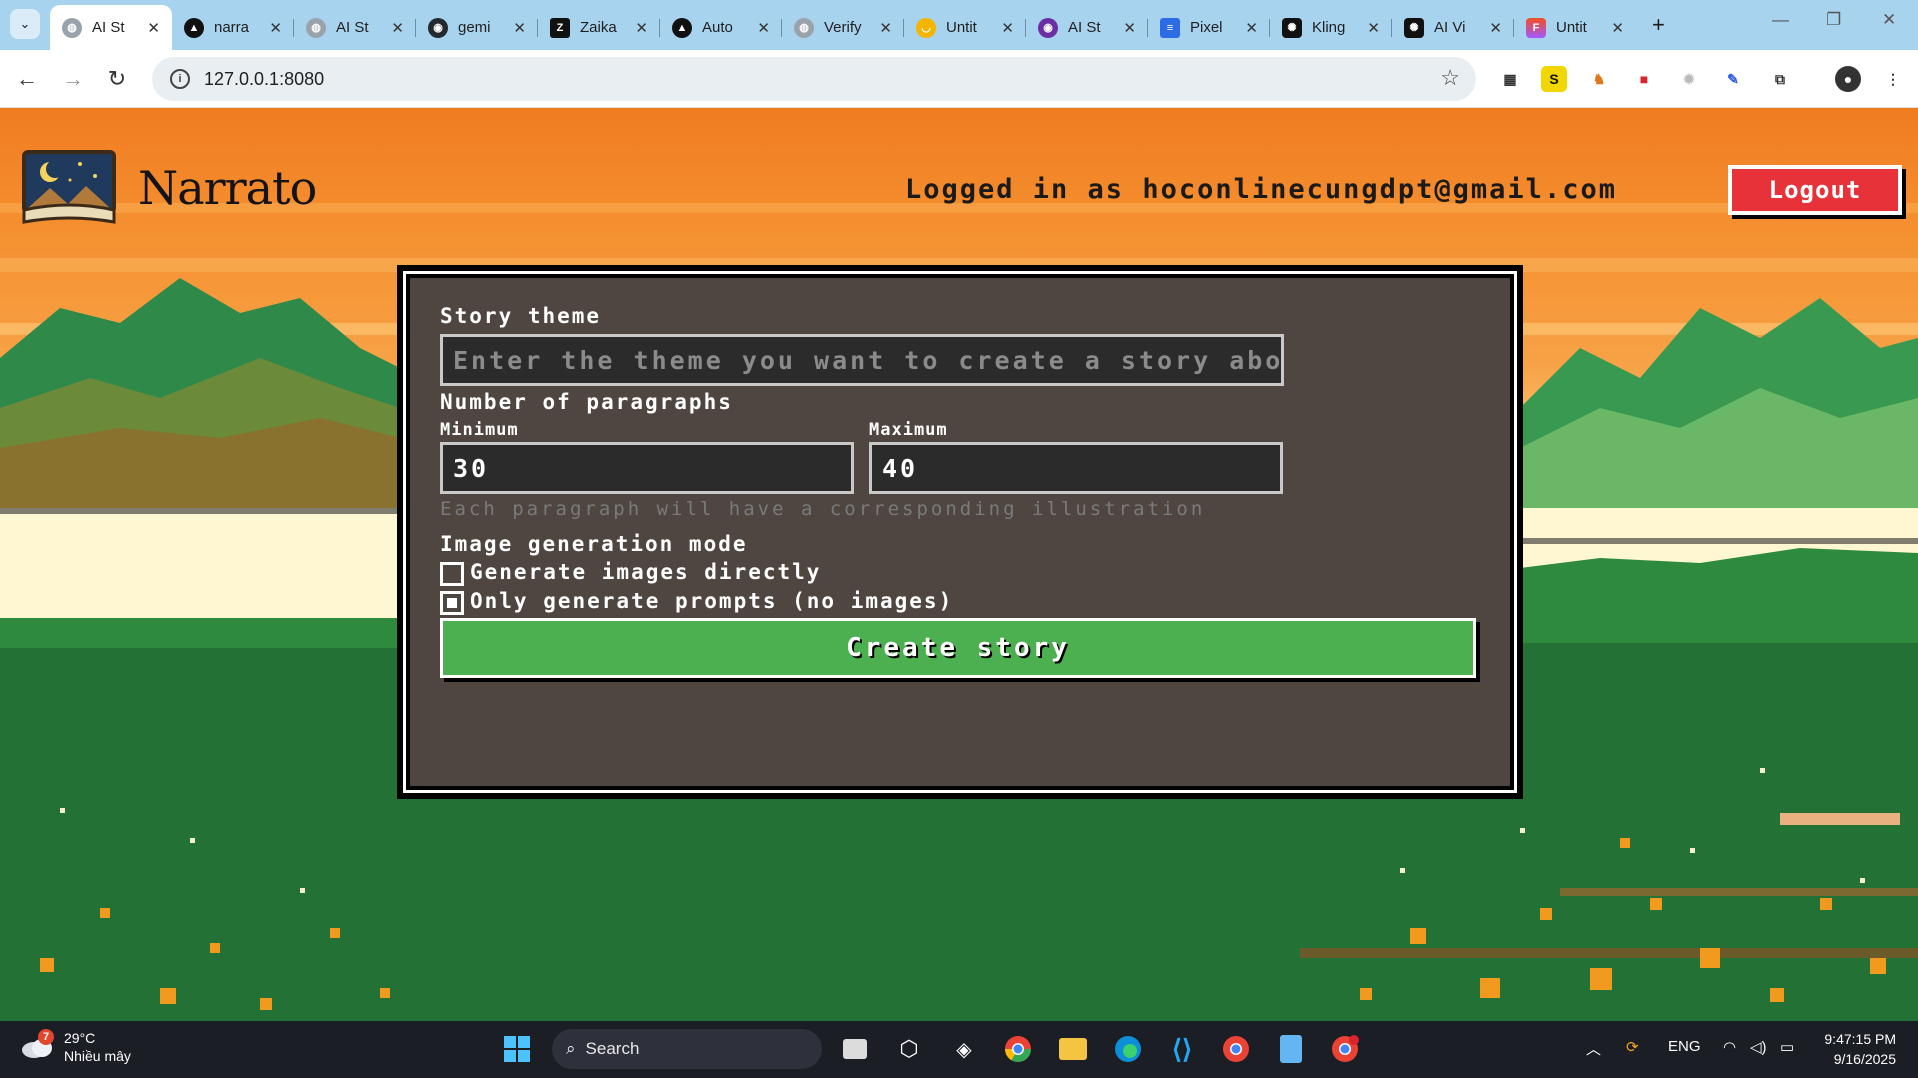  I want to click on logout-button: Logout, so click(1815, 190).